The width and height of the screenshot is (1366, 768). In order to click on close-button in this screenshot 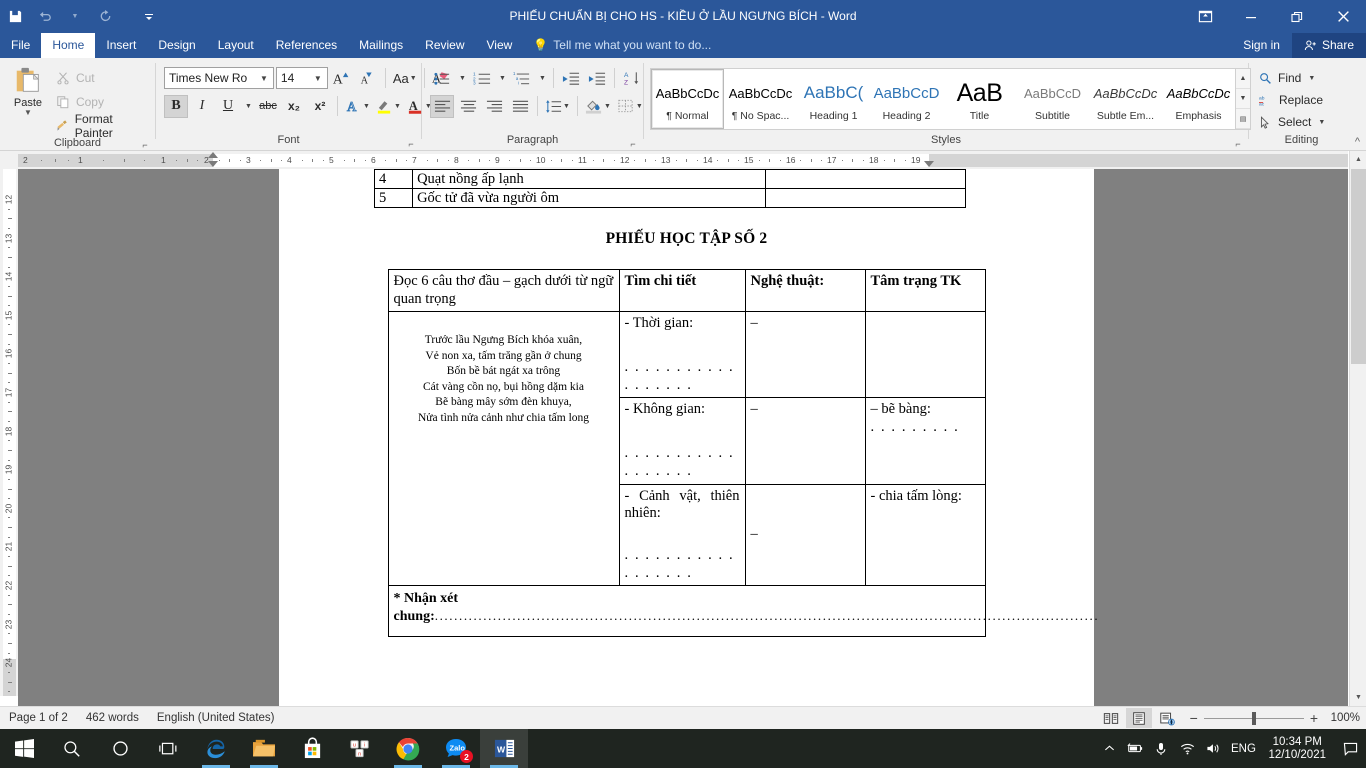, I will do `click(1343, 16)`.